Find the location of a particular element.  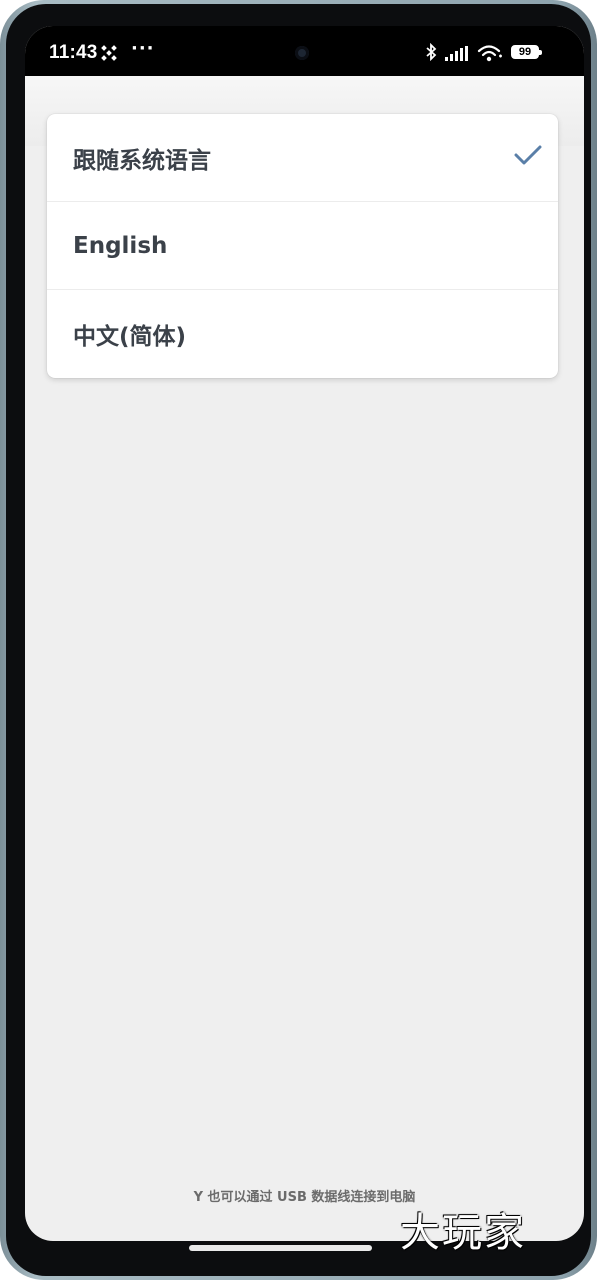

language-option-english: English is located at coordinates (302, 246).